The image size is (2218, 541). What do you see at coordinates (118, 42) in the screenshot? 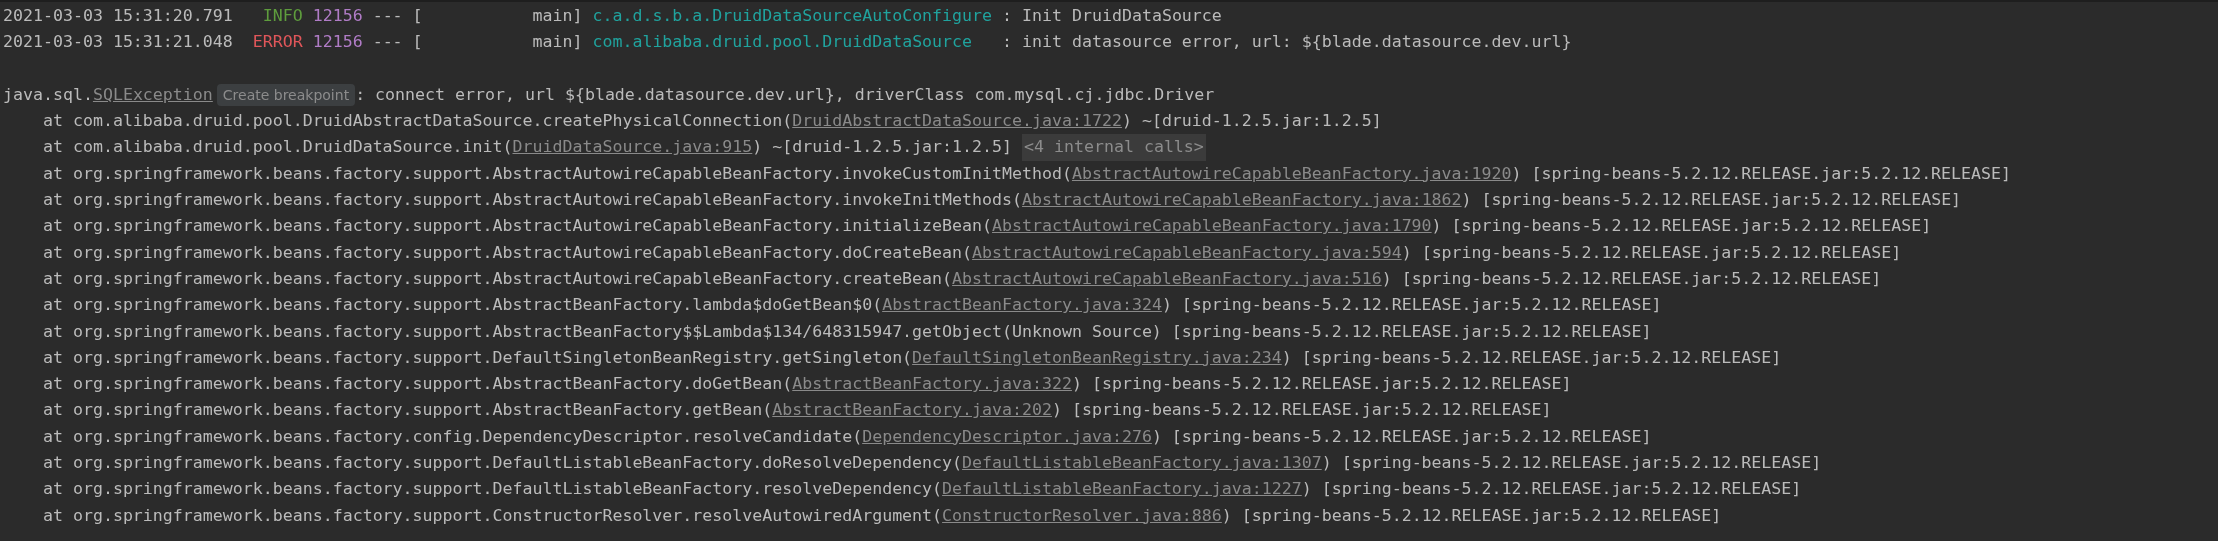
I see `log-timestamp: 2021-03-03 15:31:21.048` at bounding box center [118, 42].